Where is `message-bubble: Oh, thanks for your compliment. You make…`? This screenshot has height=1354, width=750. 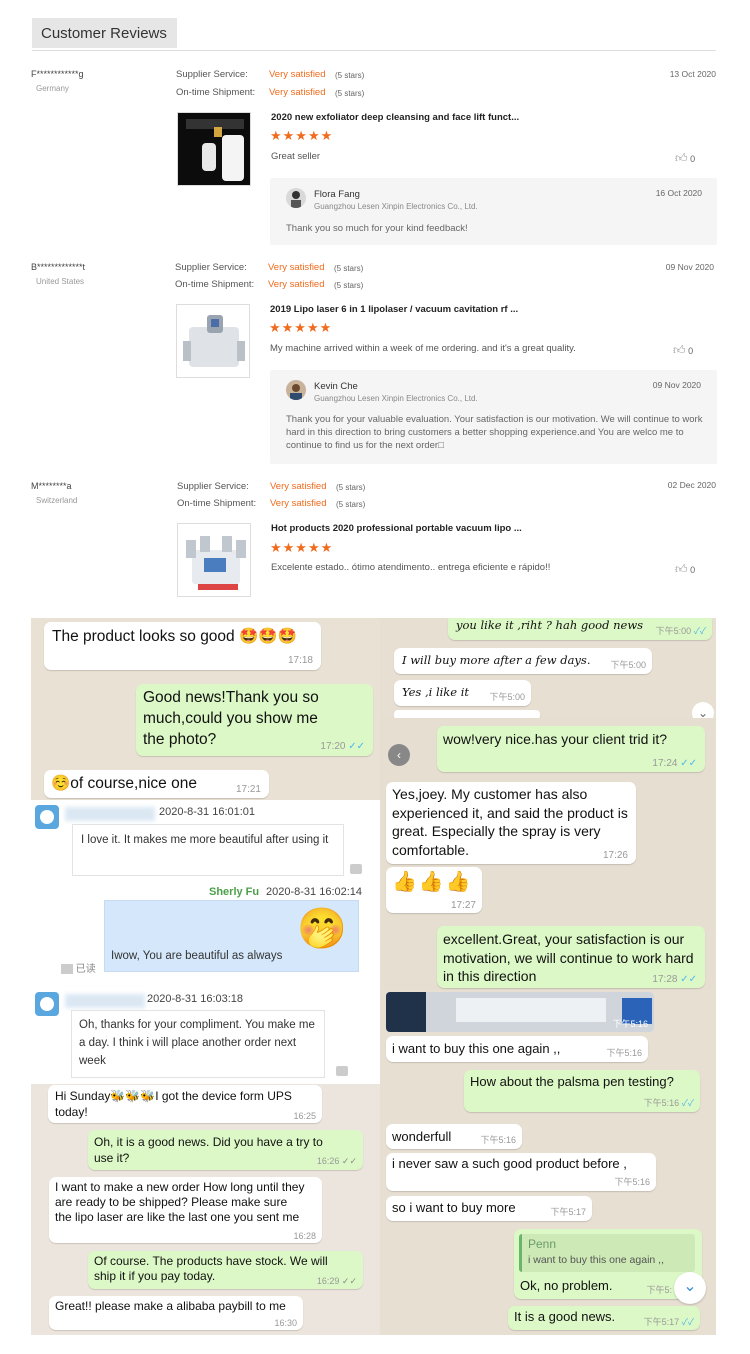
message-bubble: Oh, thanks for your compliment. You make… is located at coordinates (198, 1044).